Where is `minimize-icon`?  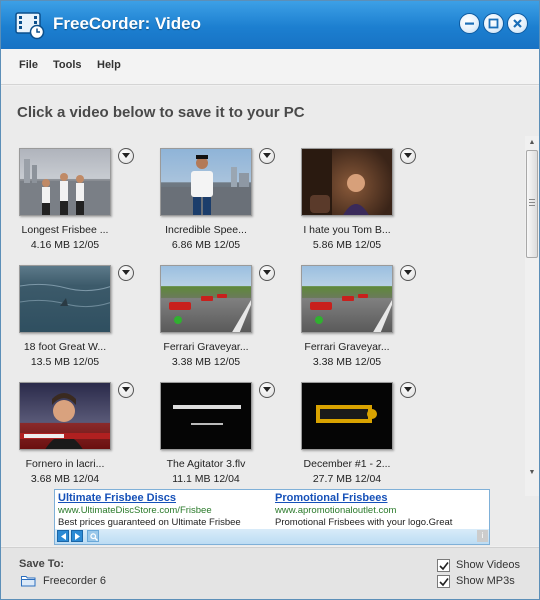
minimize-icon is located at coordinates (469, 23).